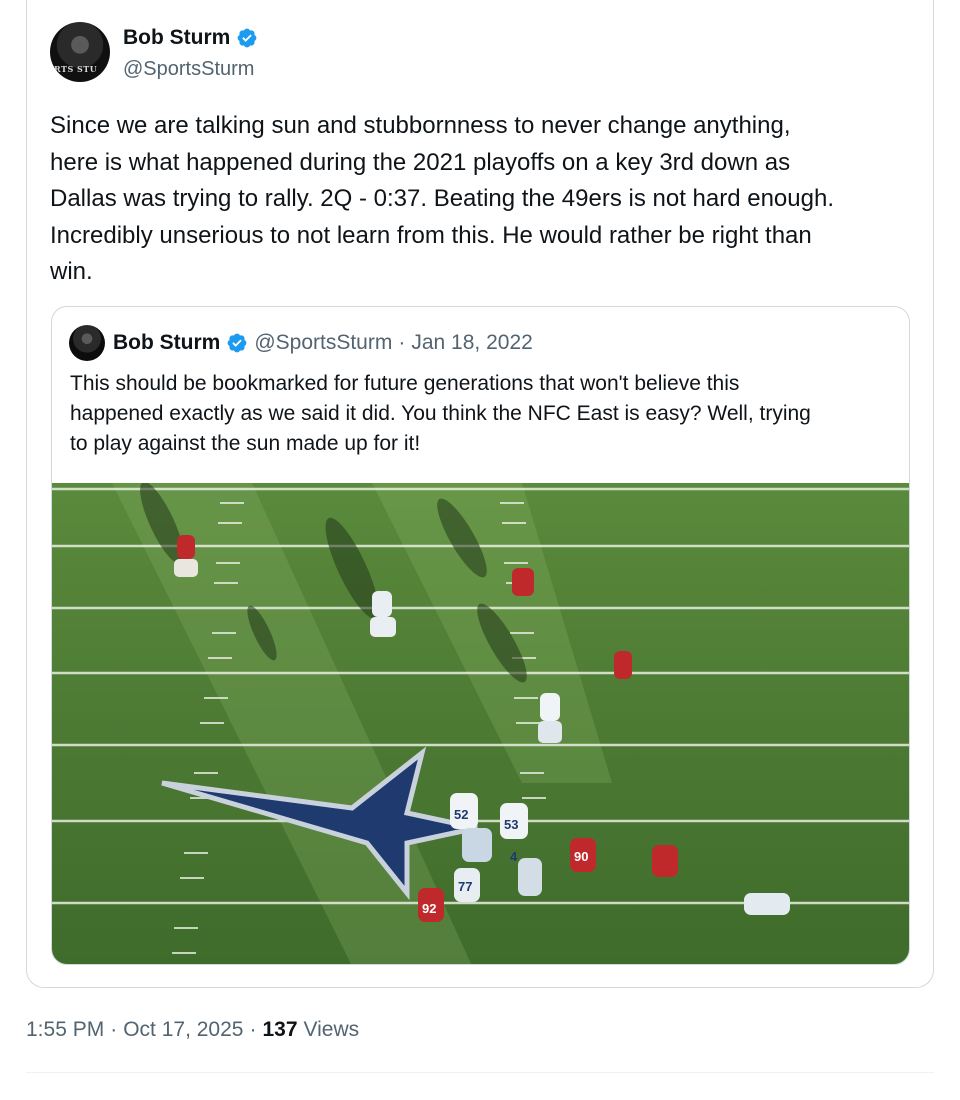 The width and height of the screenshot is (960, 1100). I want to click on divider, so click(480, 1072).